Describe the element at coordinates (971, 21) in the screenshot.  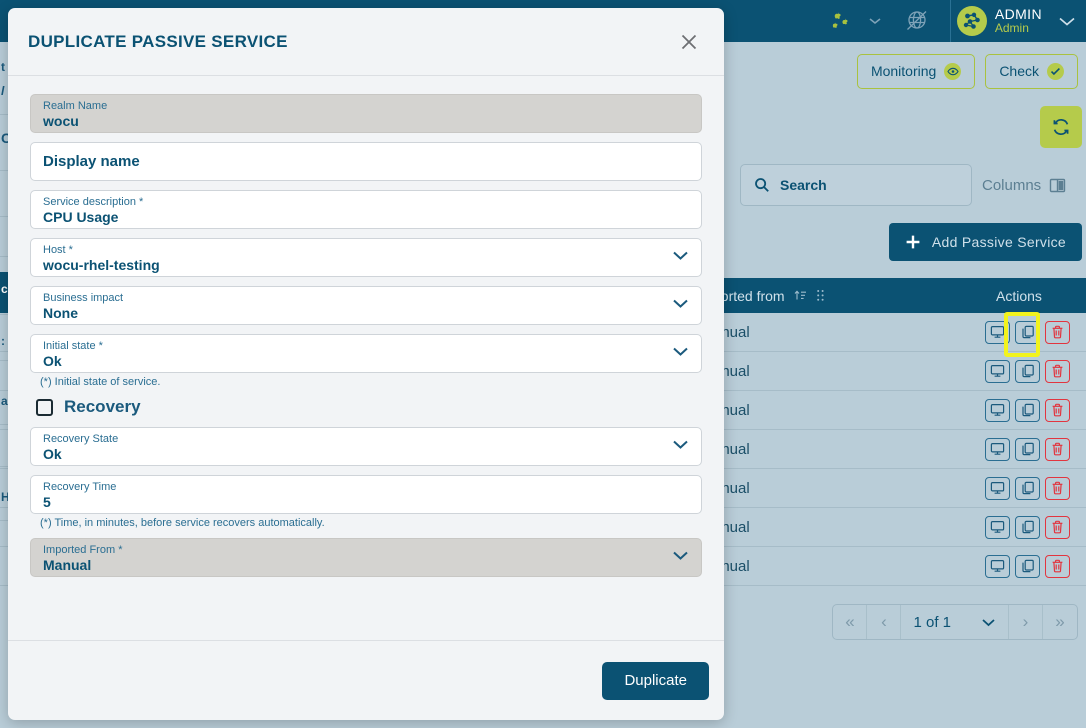
I see `network-avatar-icon` at that location.